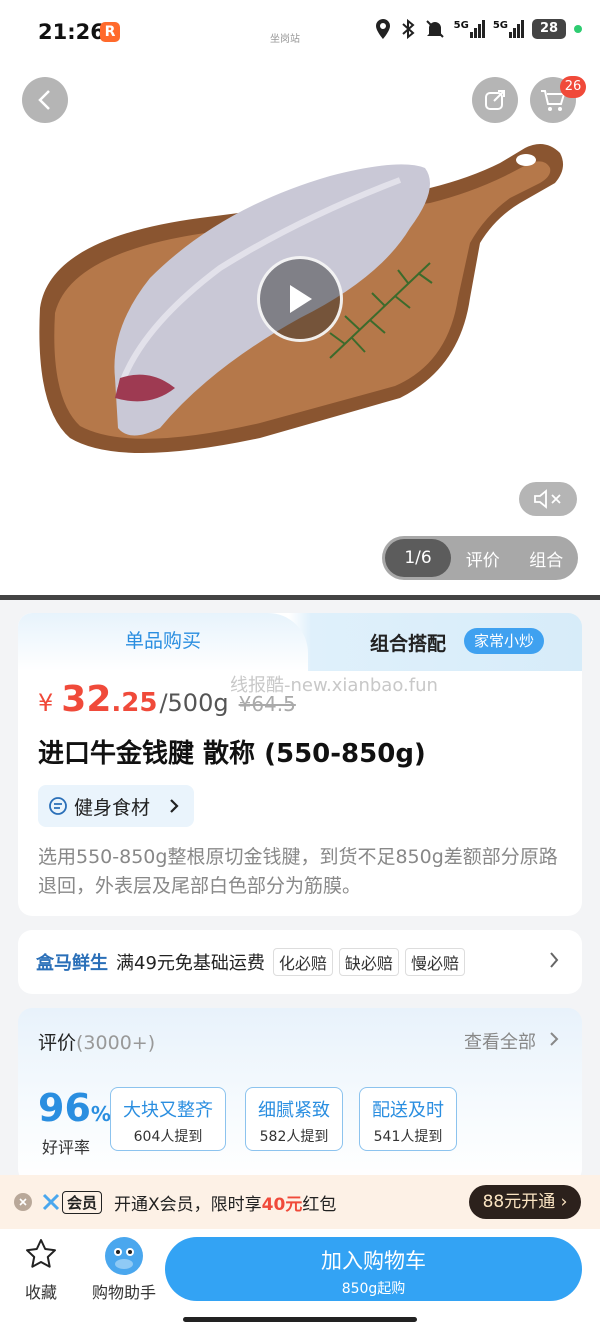 This screenshot has width=600, height=1335. Describe the element at coordinates (123, 1292) in the screenshot. I see `assistant-label: 购物助手` at that location.